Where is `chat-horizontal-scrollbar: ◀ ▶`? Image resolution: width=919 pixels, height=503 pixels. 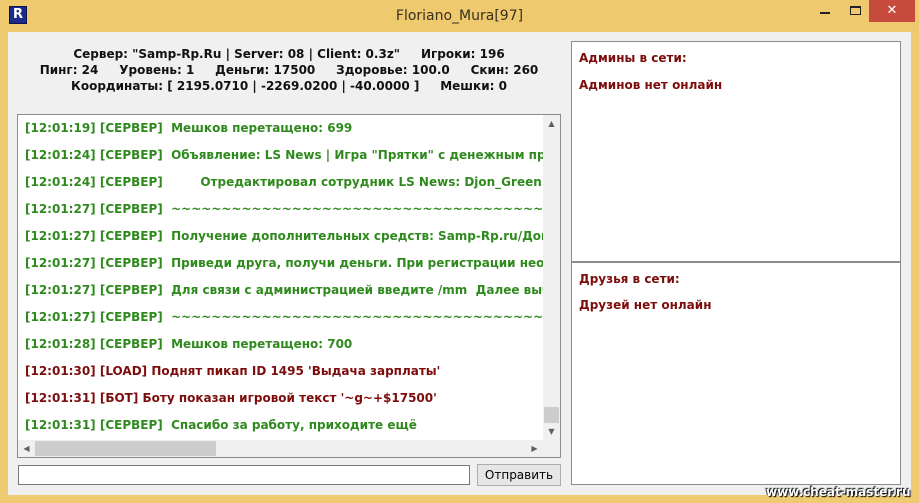 chat-horizontal-scrollbar: ◀ ▶ is located at coordinates (280, 448).